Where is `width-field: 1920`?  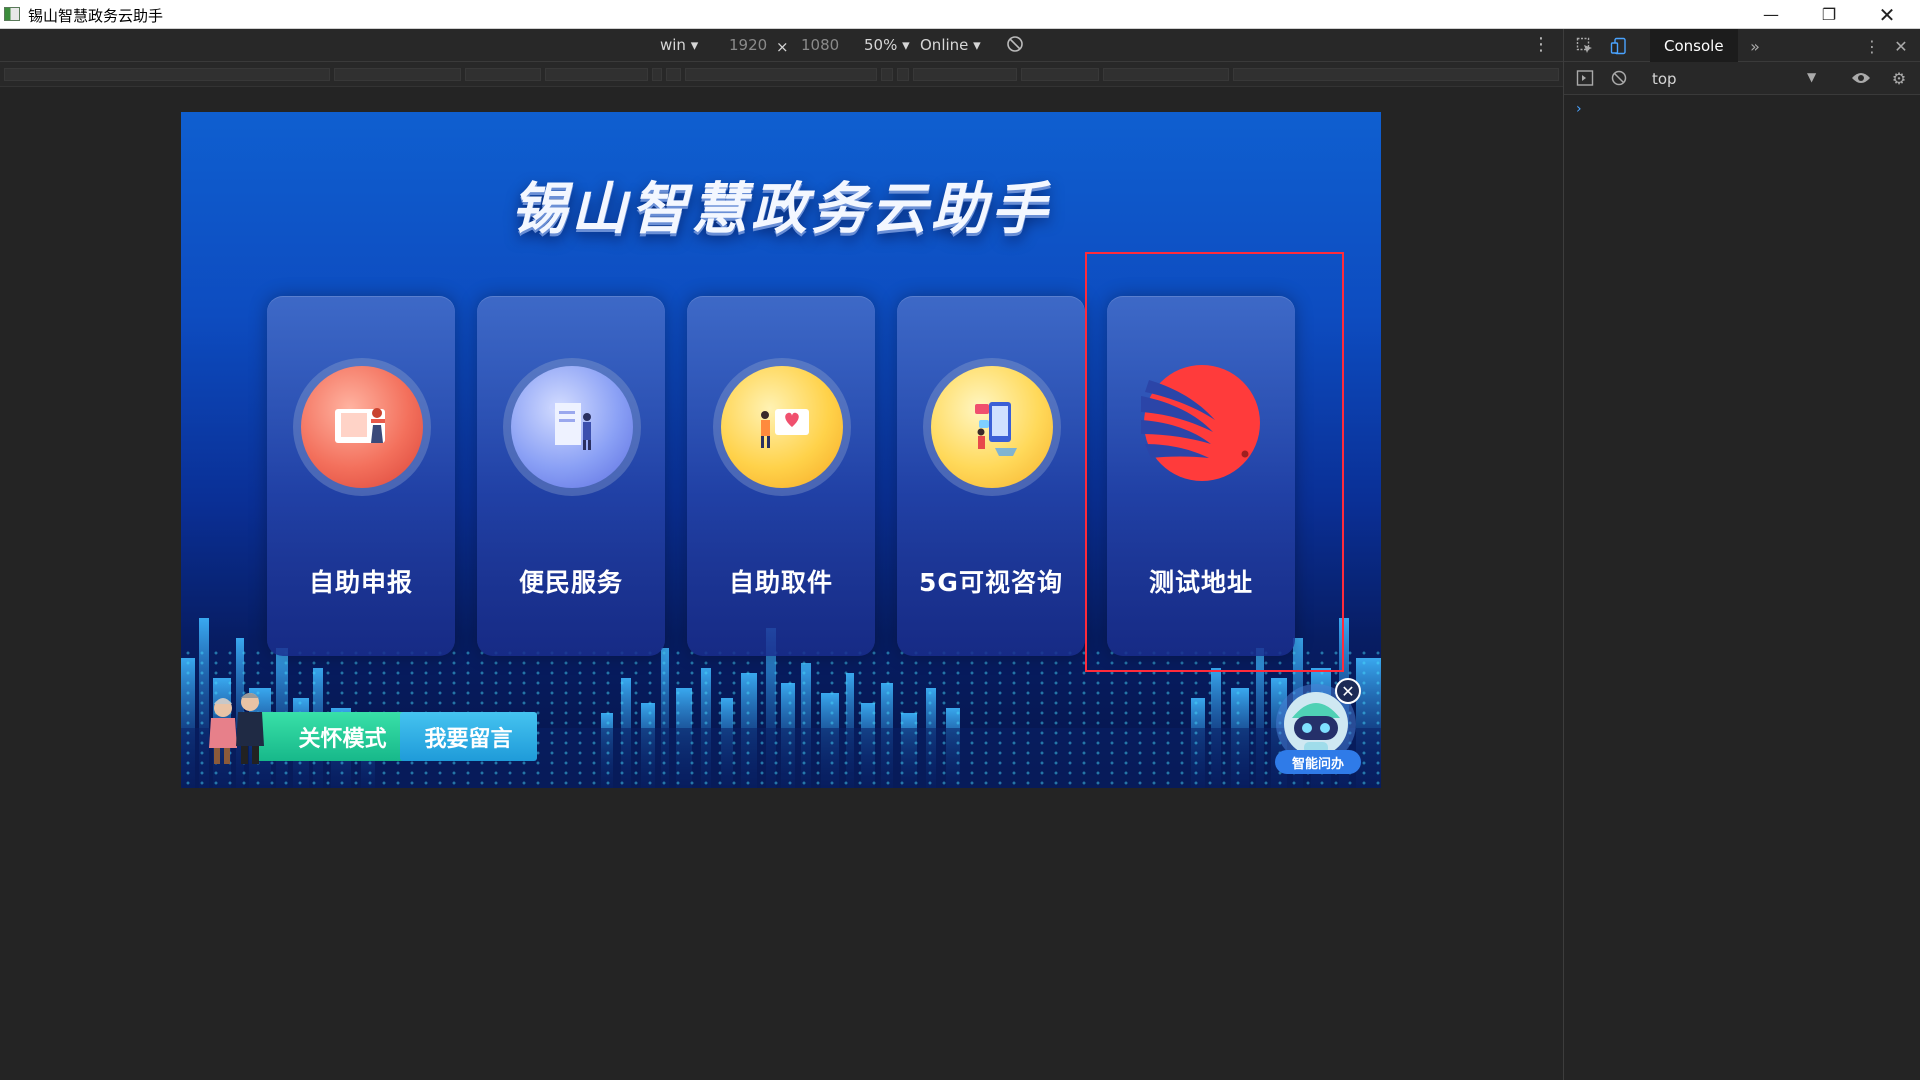
width-field: 1920 is located at coordinates (748, 45).